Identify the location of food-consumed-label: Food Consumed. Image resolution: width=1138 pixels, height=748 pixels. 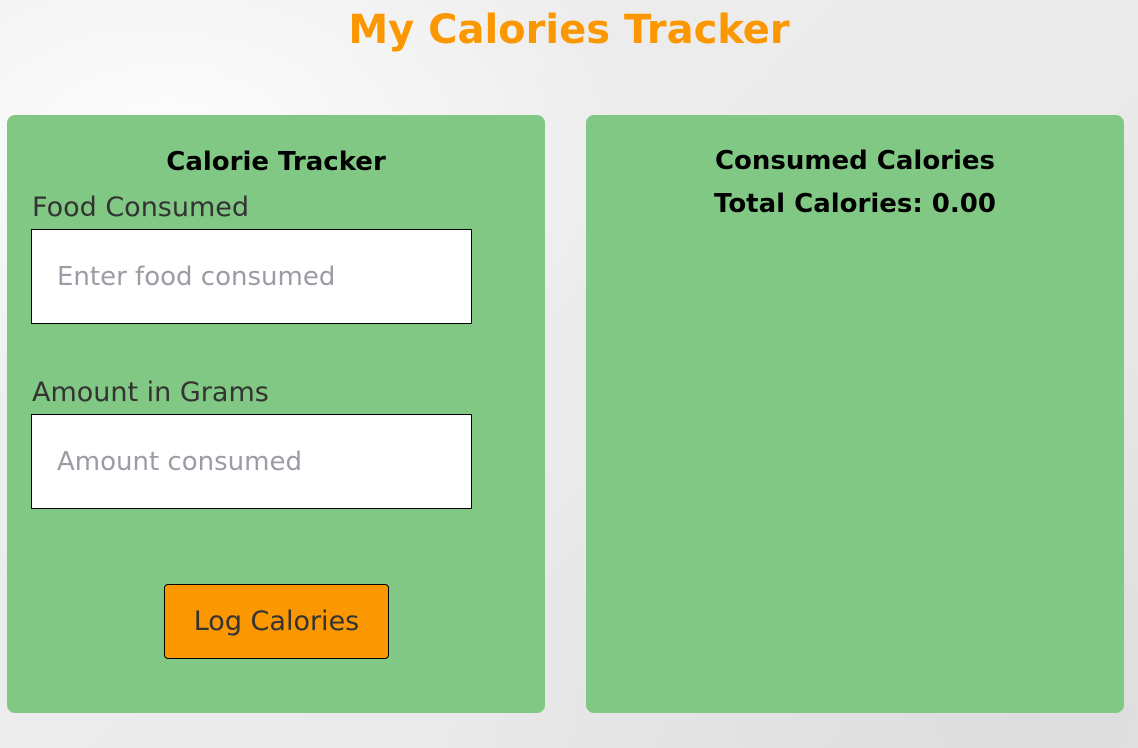
(141, 207).